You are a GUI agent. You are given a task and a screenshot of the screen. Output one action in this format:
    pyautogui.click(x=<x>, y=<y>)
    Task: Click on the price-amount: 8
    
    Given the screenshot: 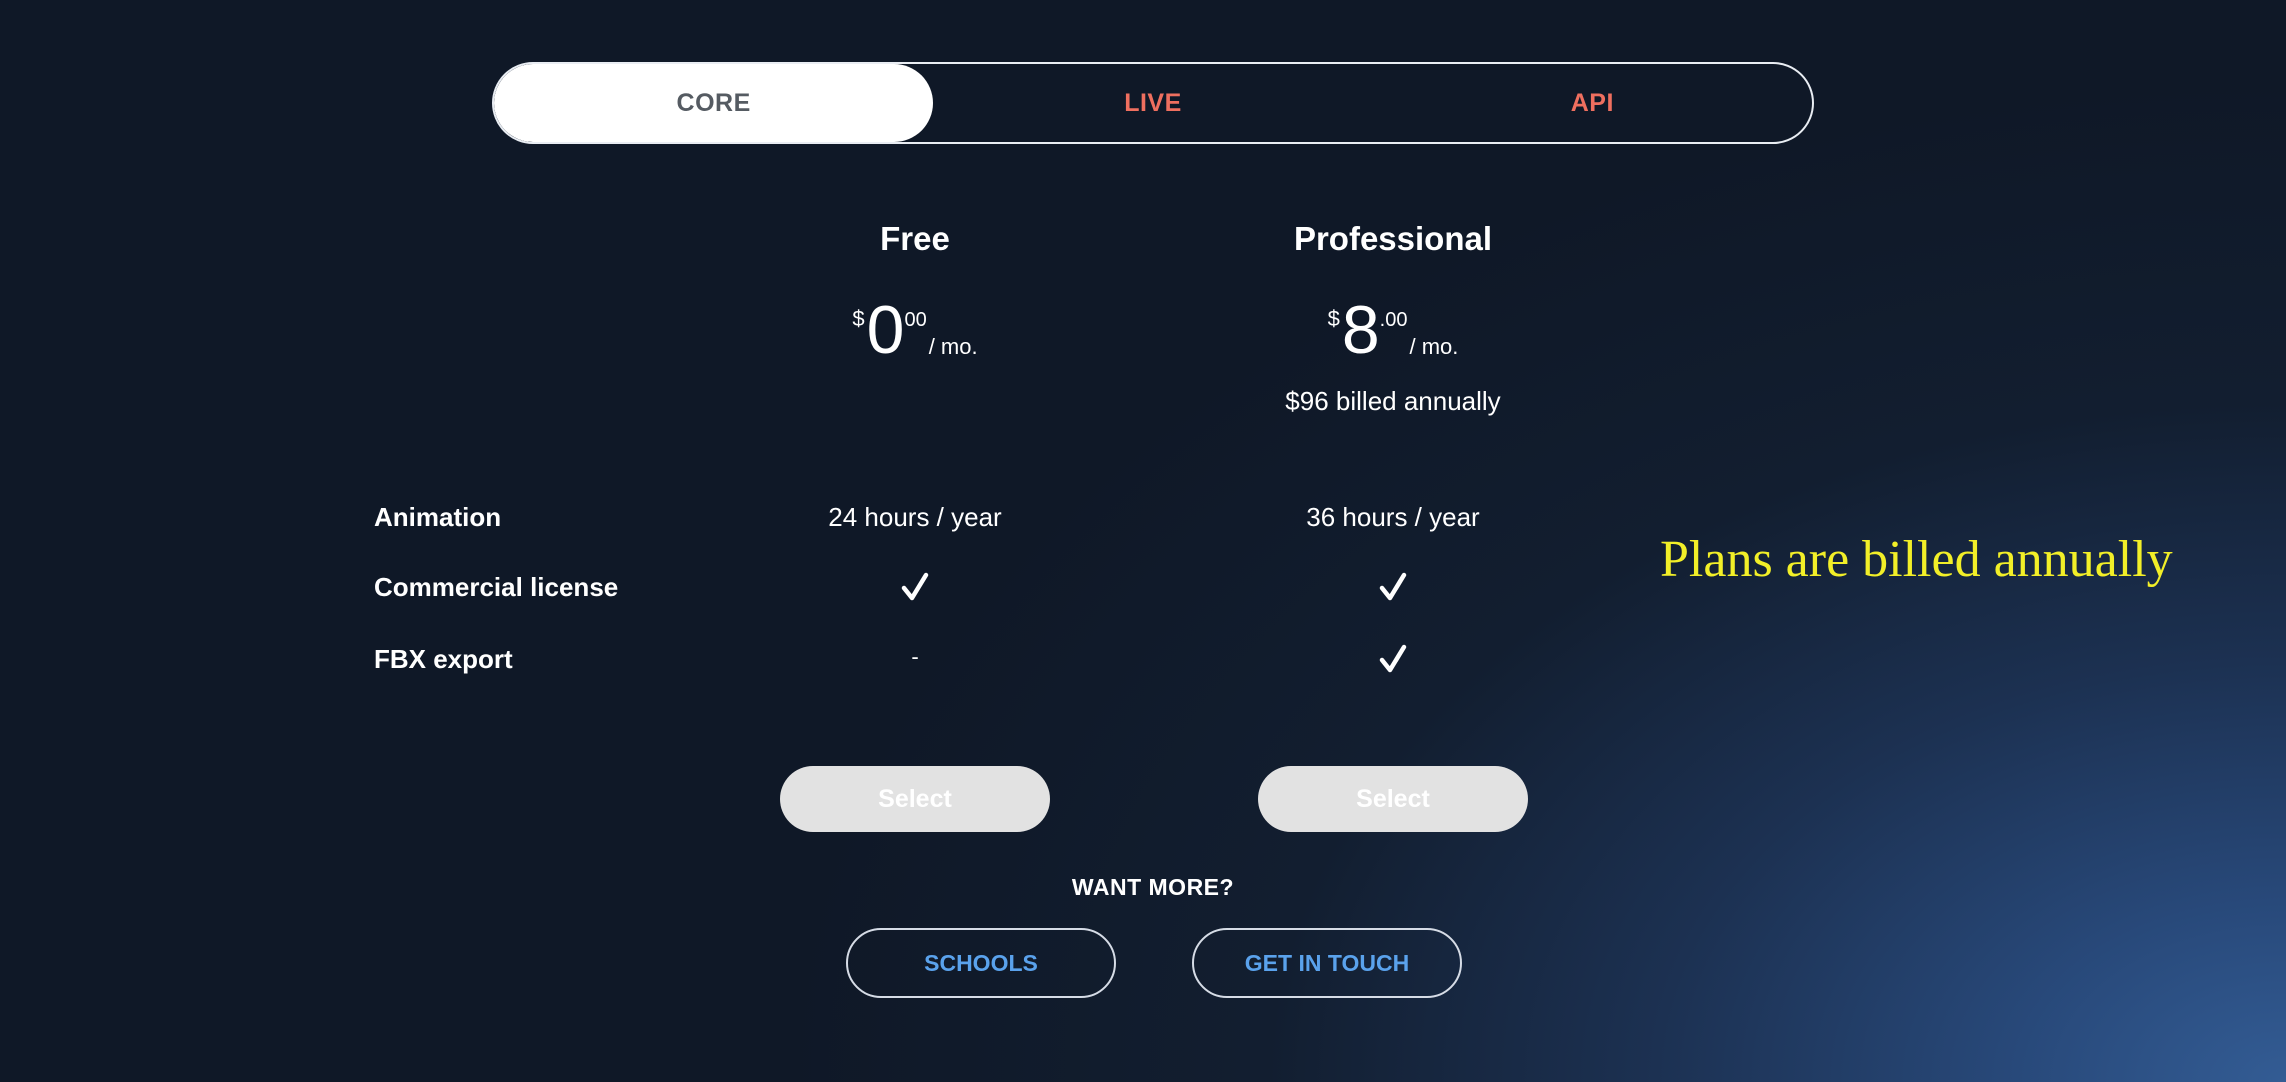 What is the action you would take?
    pyautogui.click(x=1360, y=330)
    